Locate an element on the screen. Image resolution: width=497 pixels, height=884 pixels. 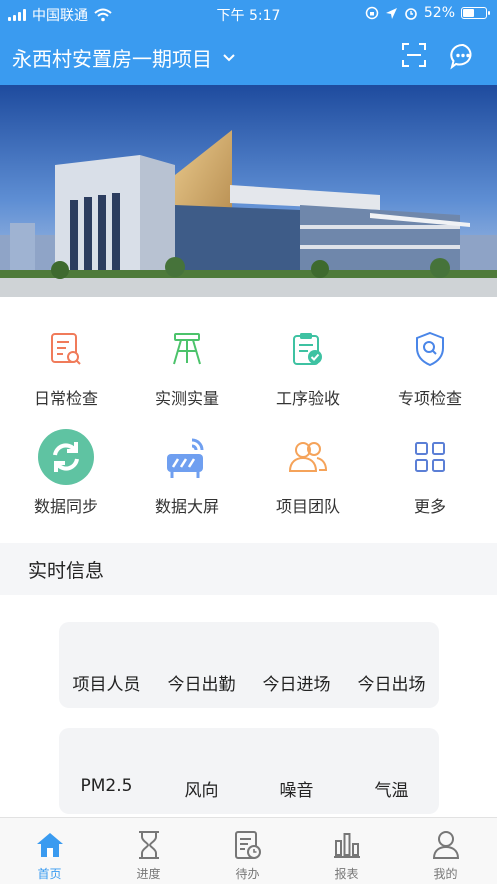
shield-search-icon is located at coordinates (430, 349).